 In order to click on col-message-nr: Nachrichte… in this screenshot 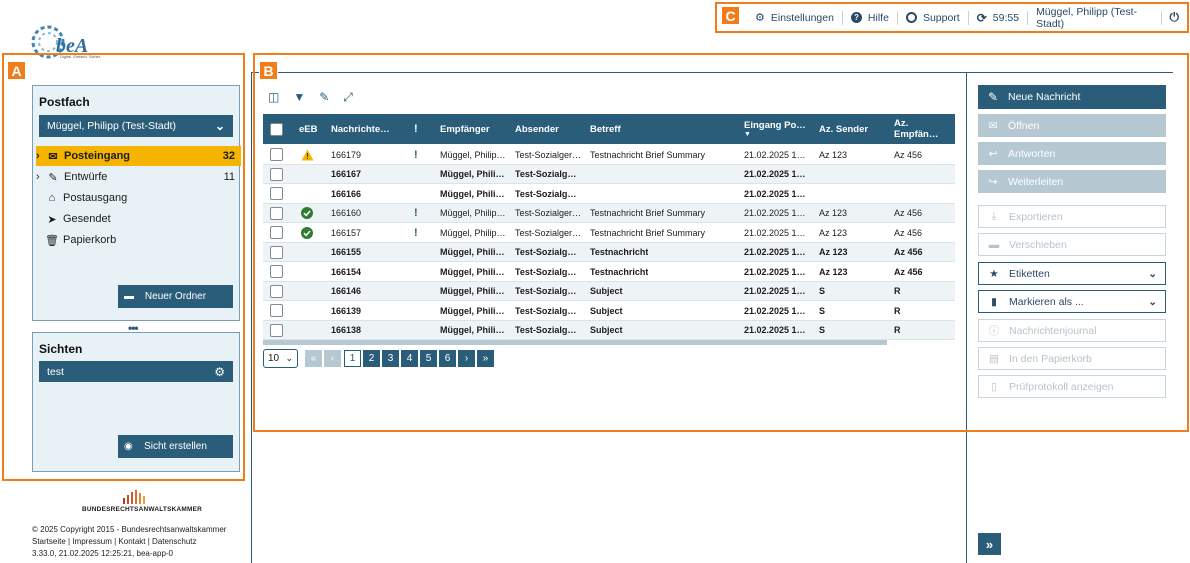, I will do `click(360, 129)`.